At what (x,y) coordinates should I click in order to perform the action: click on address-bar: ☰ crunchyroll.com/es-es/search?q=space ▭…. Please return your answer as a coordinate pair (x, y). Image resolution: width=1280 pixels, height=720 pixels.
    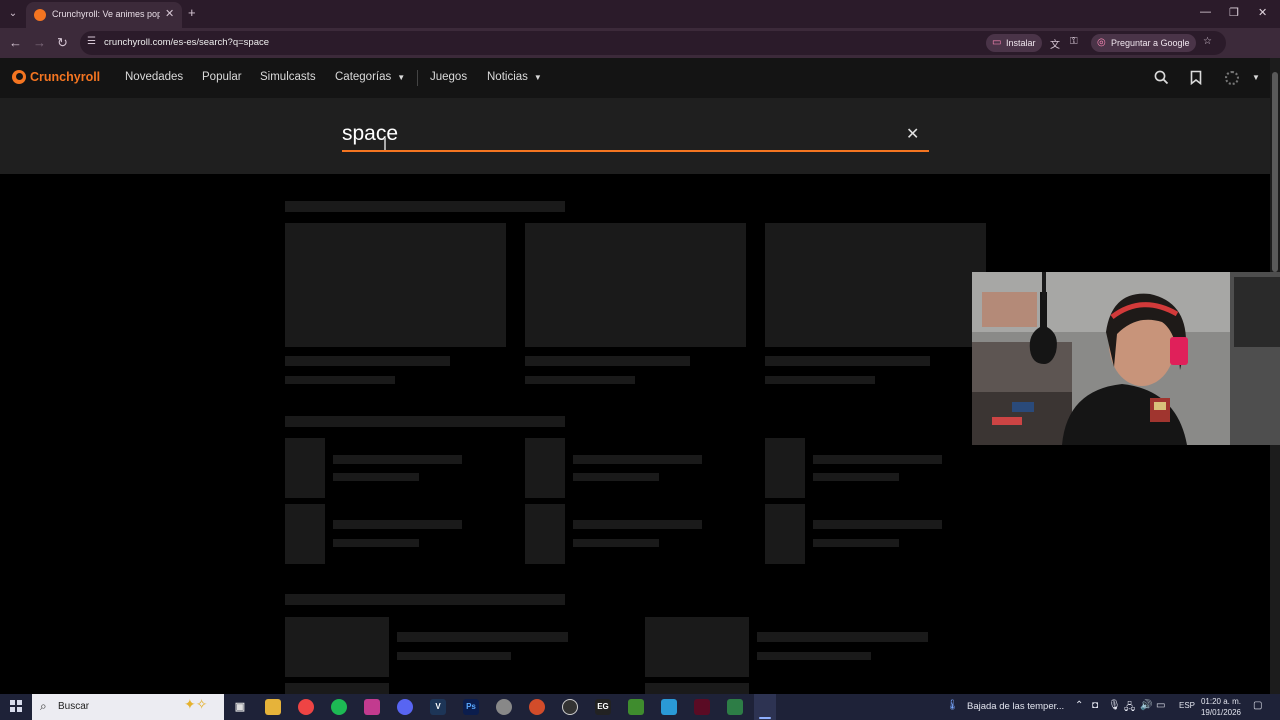
    Looking at the image, I should click on (653, 43).